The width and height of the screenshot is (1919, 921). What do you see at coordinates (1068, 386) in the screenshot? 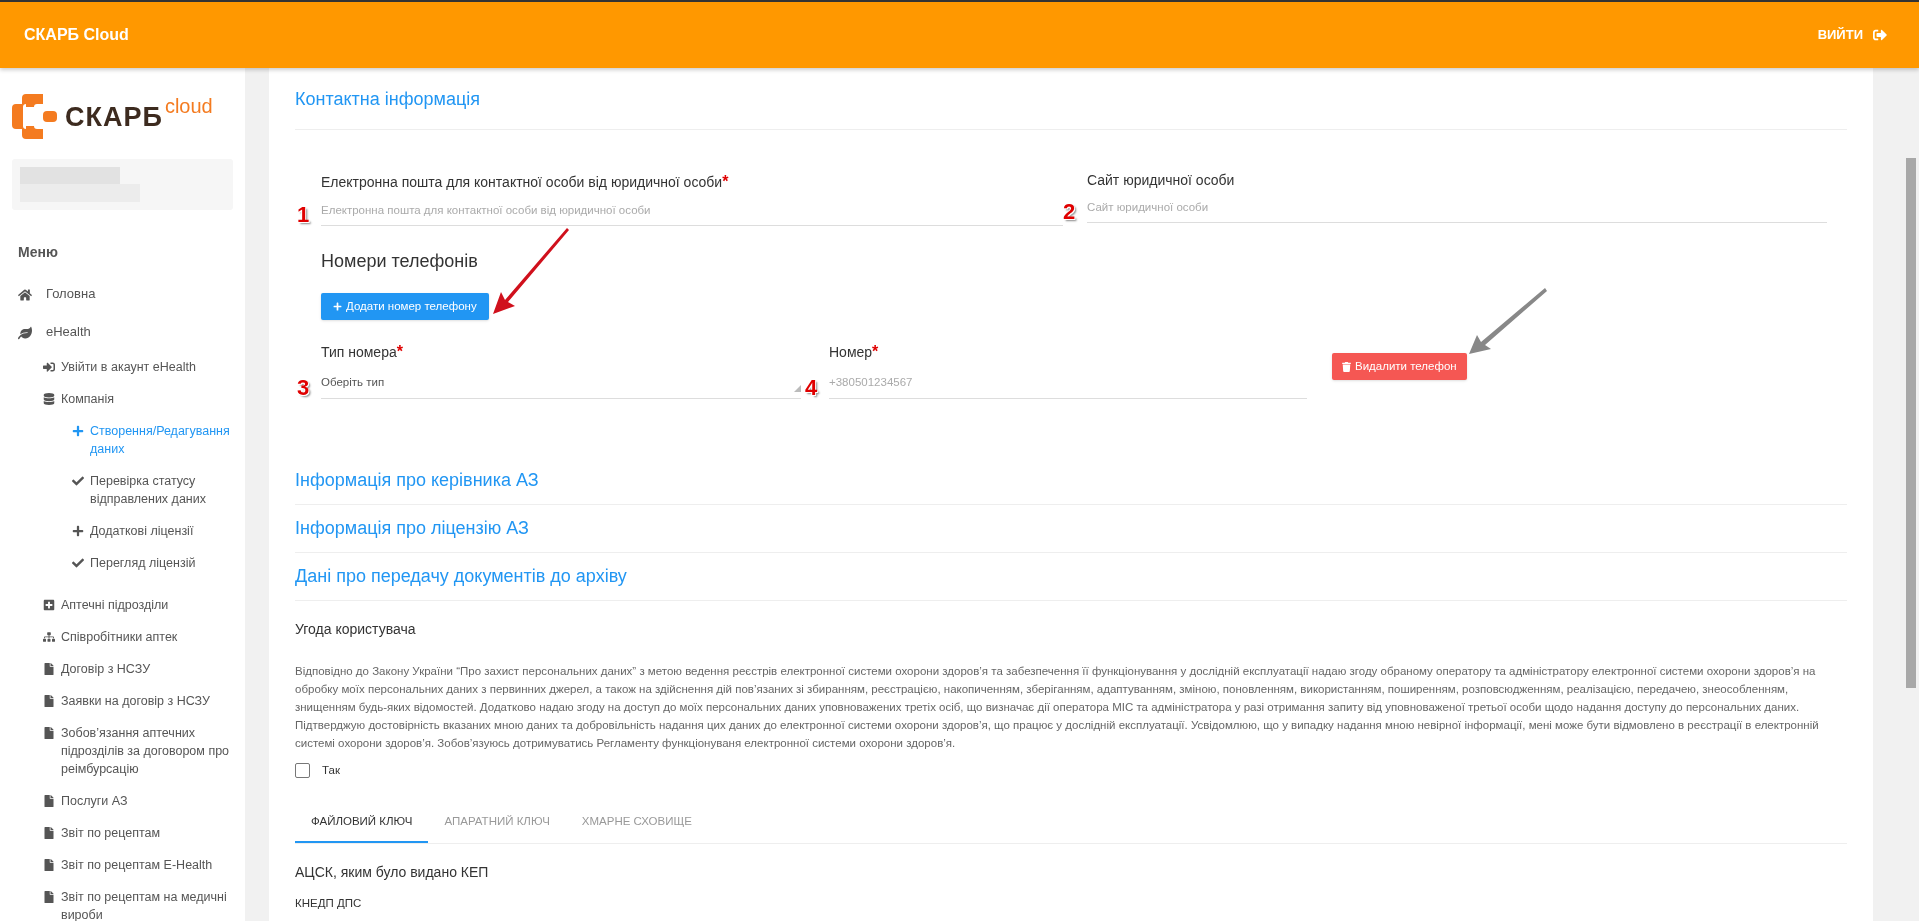
I see `phone-number-field: +380501234567` at bounding box center [1068, 386].